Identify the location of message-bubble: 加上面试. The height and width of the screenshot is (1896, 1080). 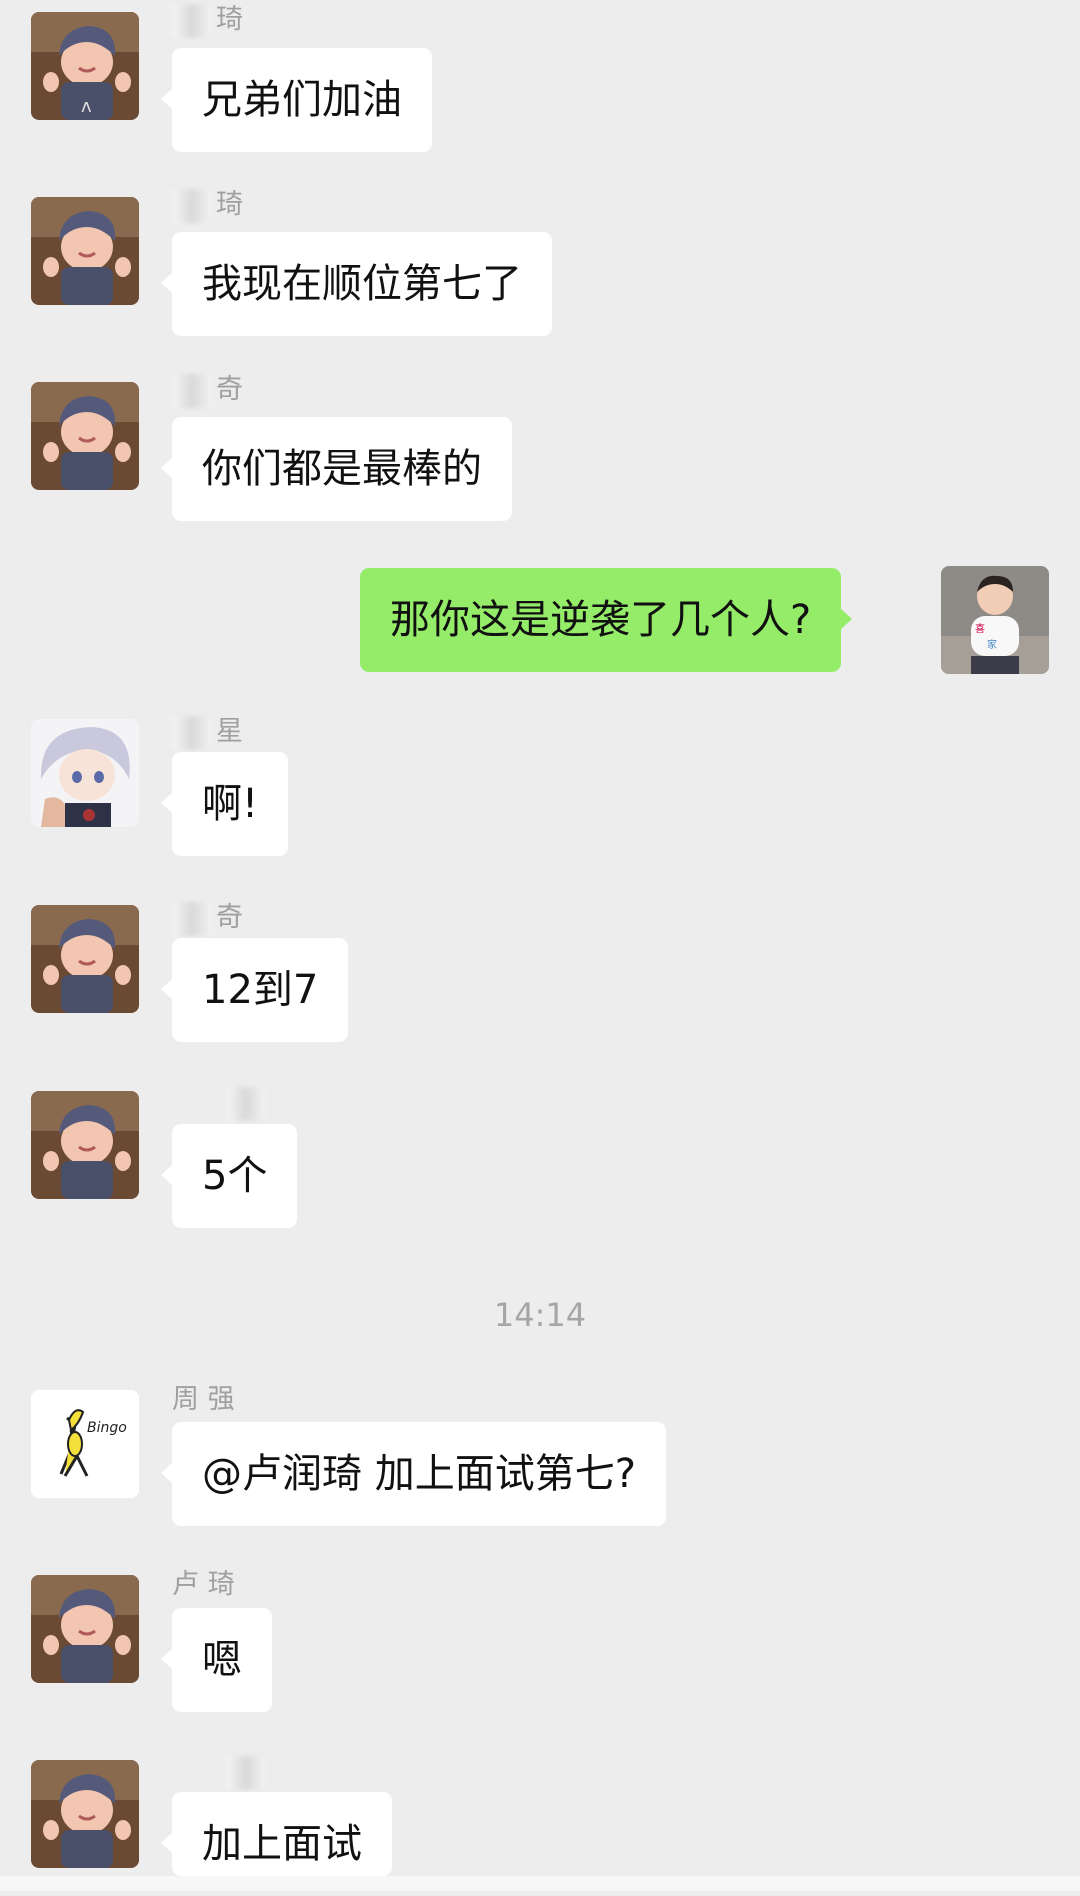
(276, 1834).